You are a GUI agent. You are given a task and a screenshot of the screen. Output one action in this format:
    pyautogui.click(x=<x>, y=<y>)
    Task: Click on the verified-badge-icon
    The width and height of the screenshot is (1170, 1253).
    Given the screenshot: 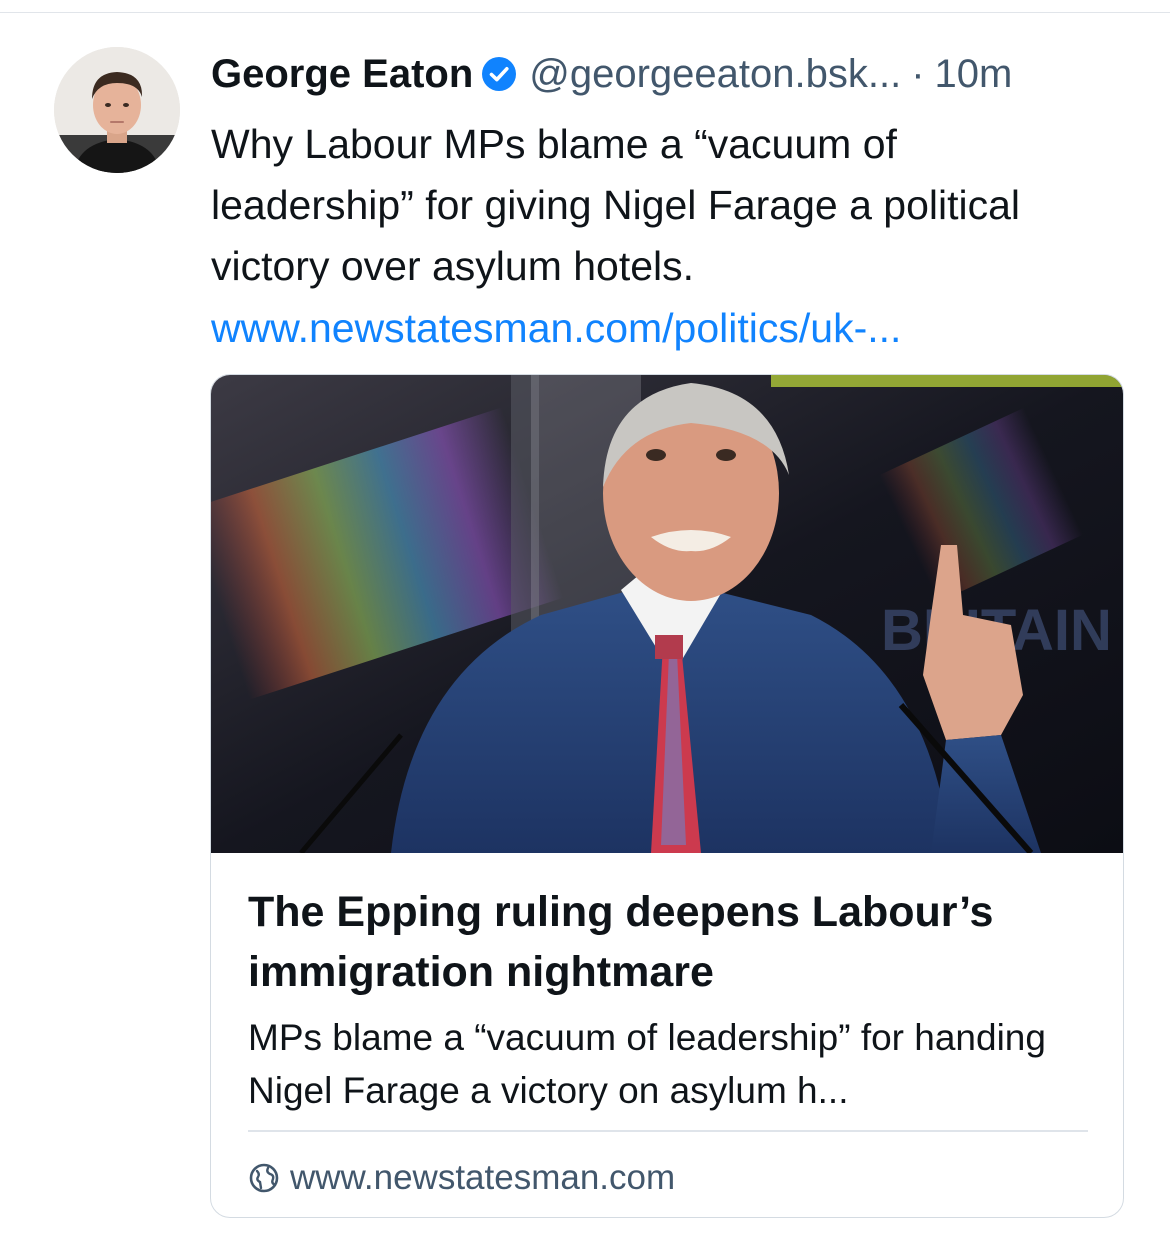 What is the action you would take?
    pyautogui.click(x=499, y=74)
    